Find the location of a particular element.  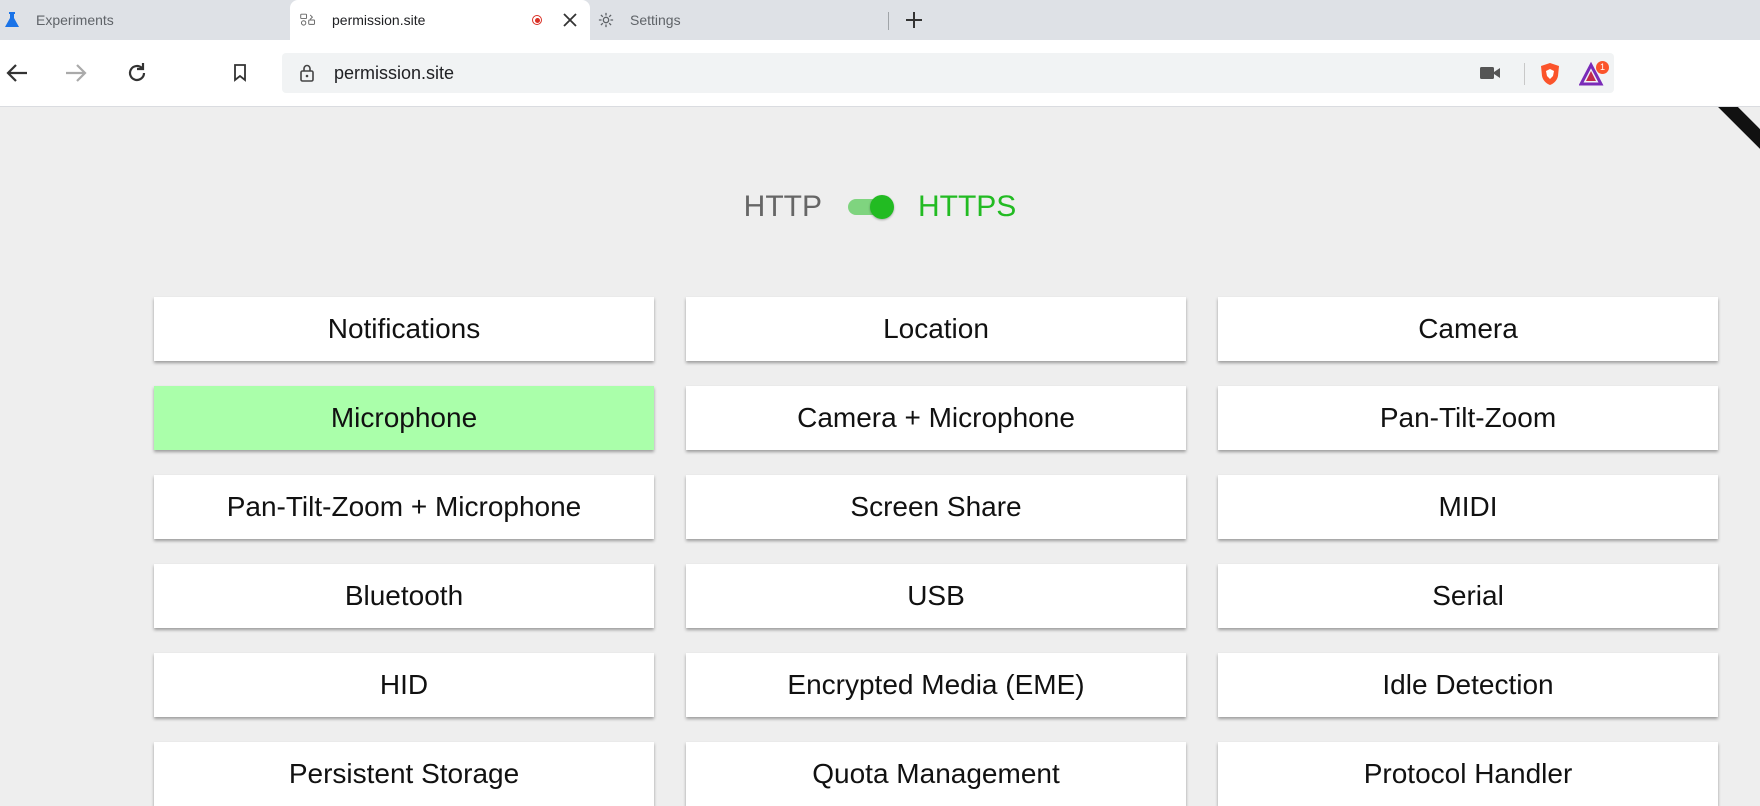

screen-share-button: Screen Share is located at coordinates (936, 507).